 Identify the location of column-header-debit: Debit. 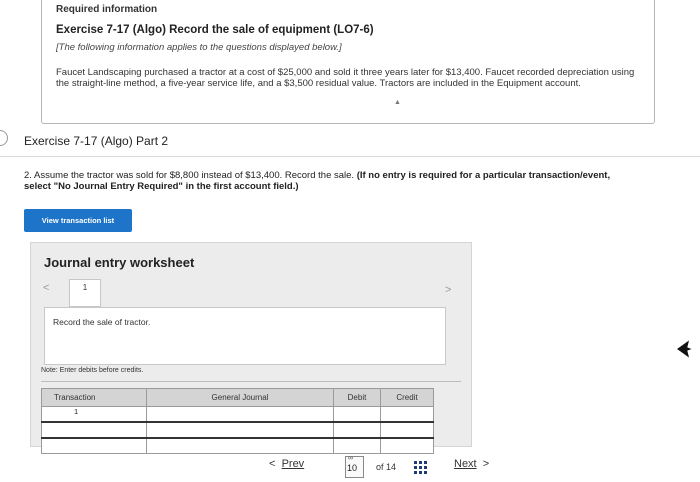
(357, 397).